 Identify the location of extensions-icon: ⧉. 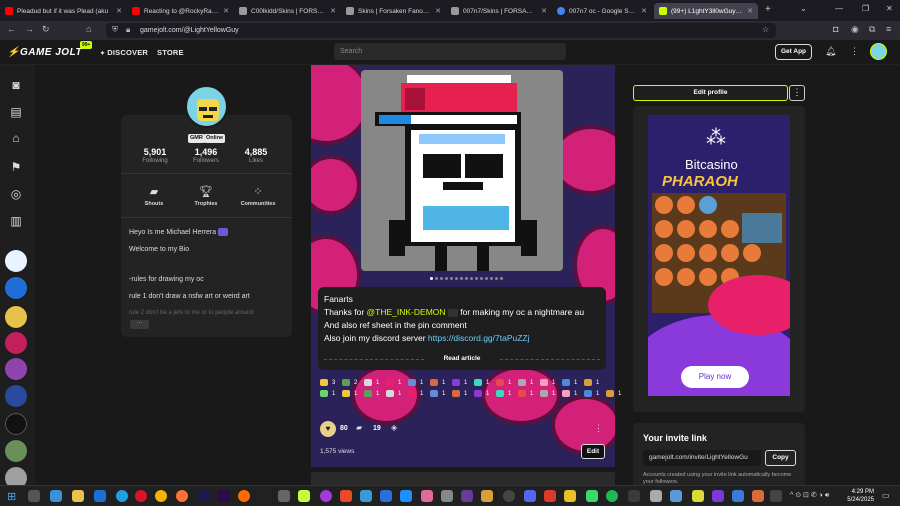
(872, 29).